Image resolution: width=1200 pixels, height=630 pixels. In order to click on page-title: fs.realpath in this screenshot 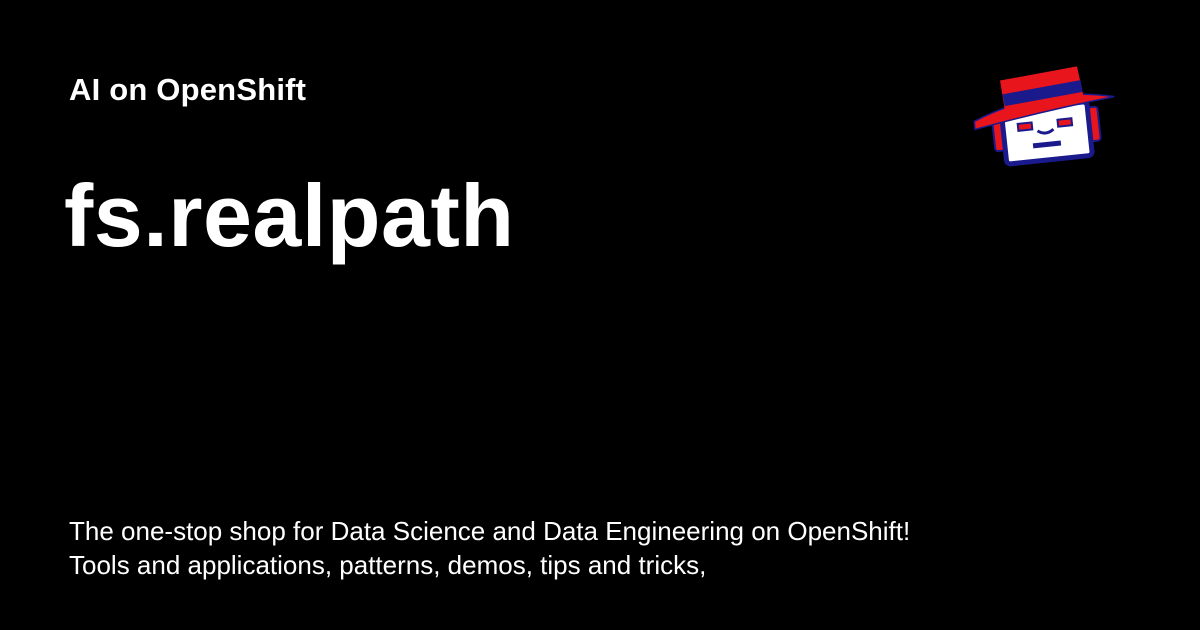, I will do `click(289, 215)`.